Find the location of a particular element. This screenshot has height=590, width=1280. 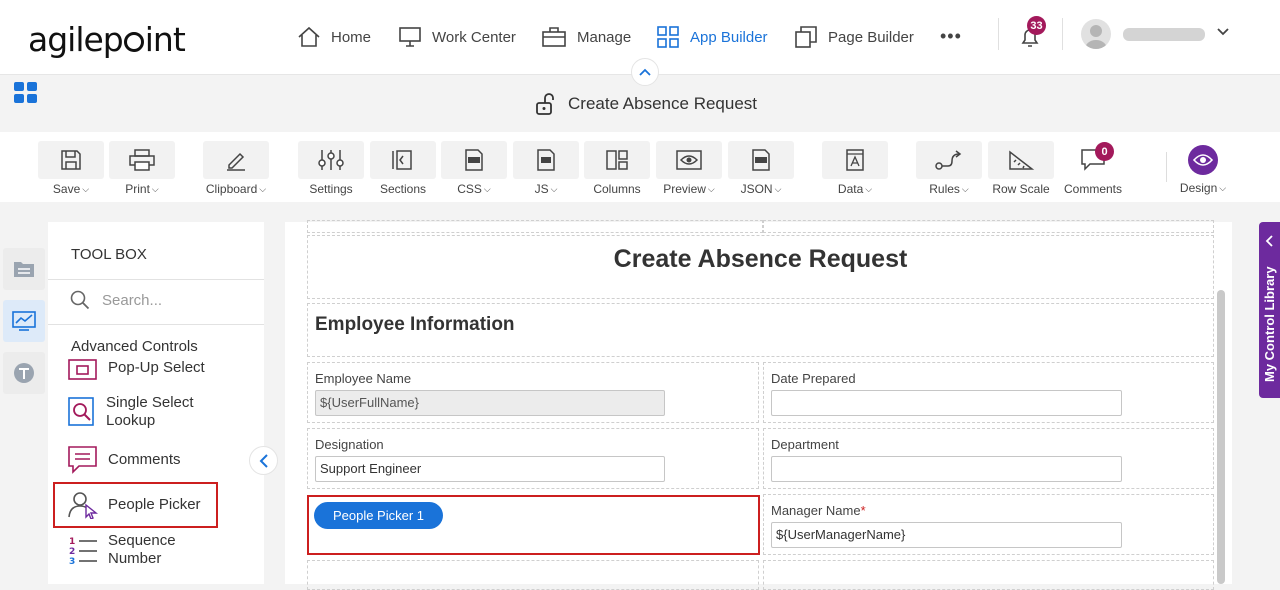

manager-name-cell: Manager Name* ${UserManagerName} is located at coordinates (988, 524).